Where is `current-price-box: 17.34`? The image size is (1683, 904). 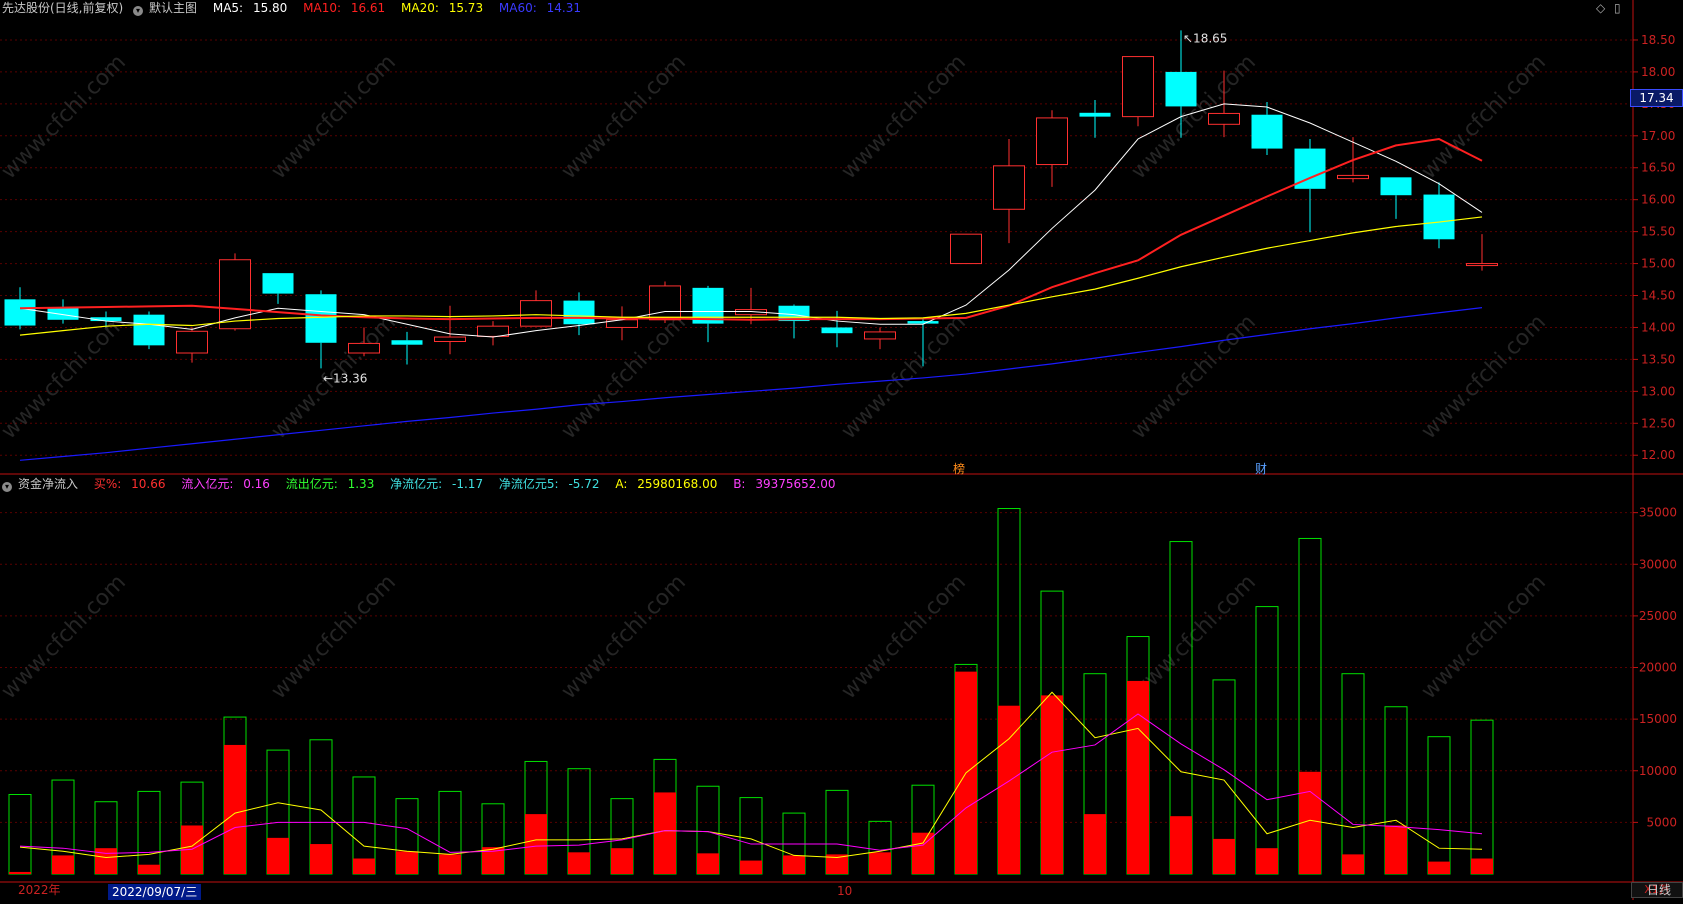
current-price-box: 17.34 is located at coordinates (1656, 98).